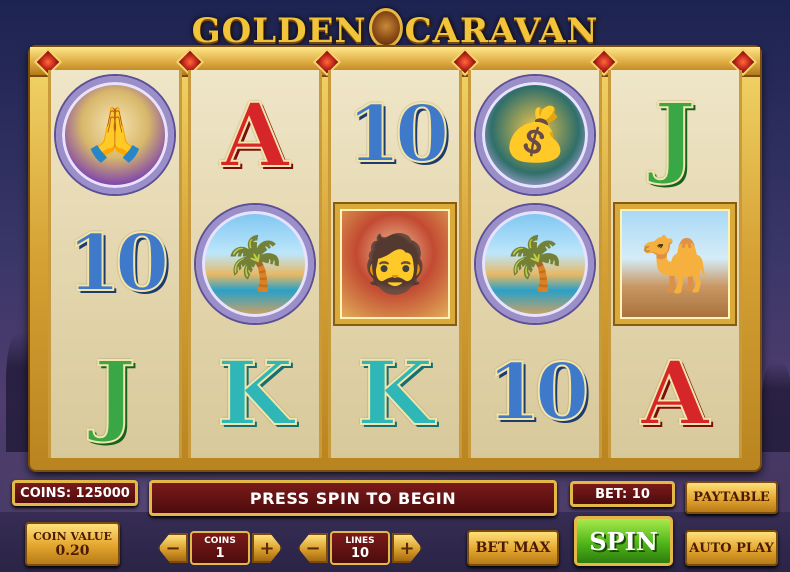 The height and width of the screenshot is (572, 790). I want to click on reel-1: 🙏 10 J, so click(115, 264).